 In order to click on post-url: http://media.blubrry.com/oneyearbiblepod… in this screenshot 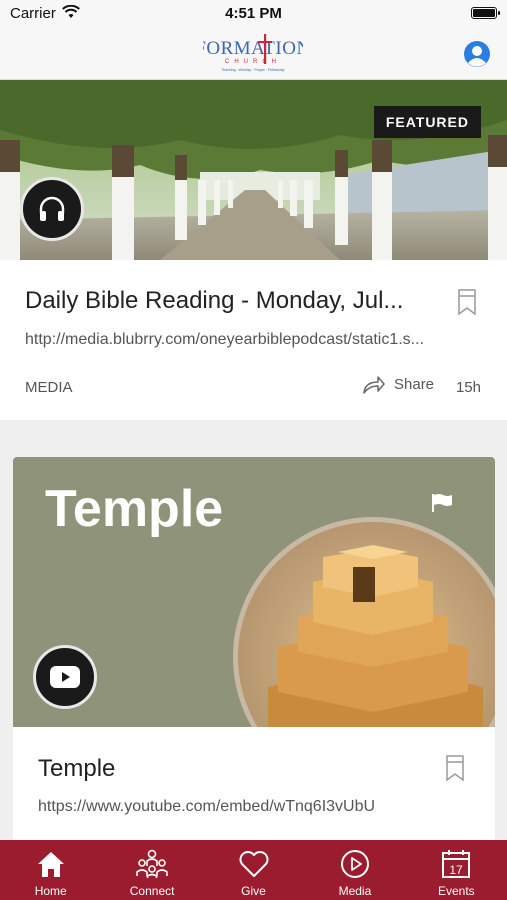, I will do `click(250, 340)`.